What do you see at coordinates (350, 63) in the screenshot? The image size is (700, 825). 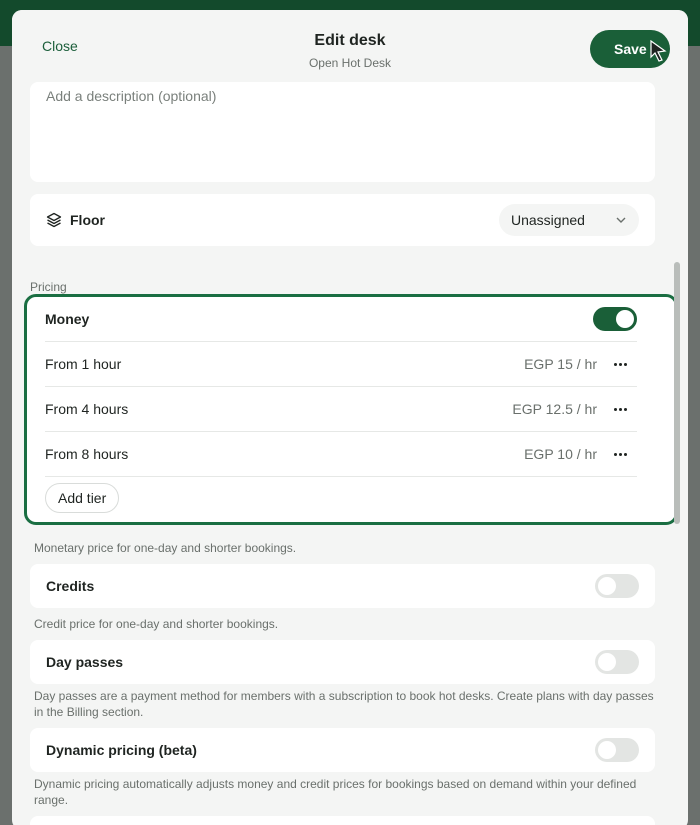 I see `modal-subtitle: Open Hot Desk` at bounding box center [350, 63].